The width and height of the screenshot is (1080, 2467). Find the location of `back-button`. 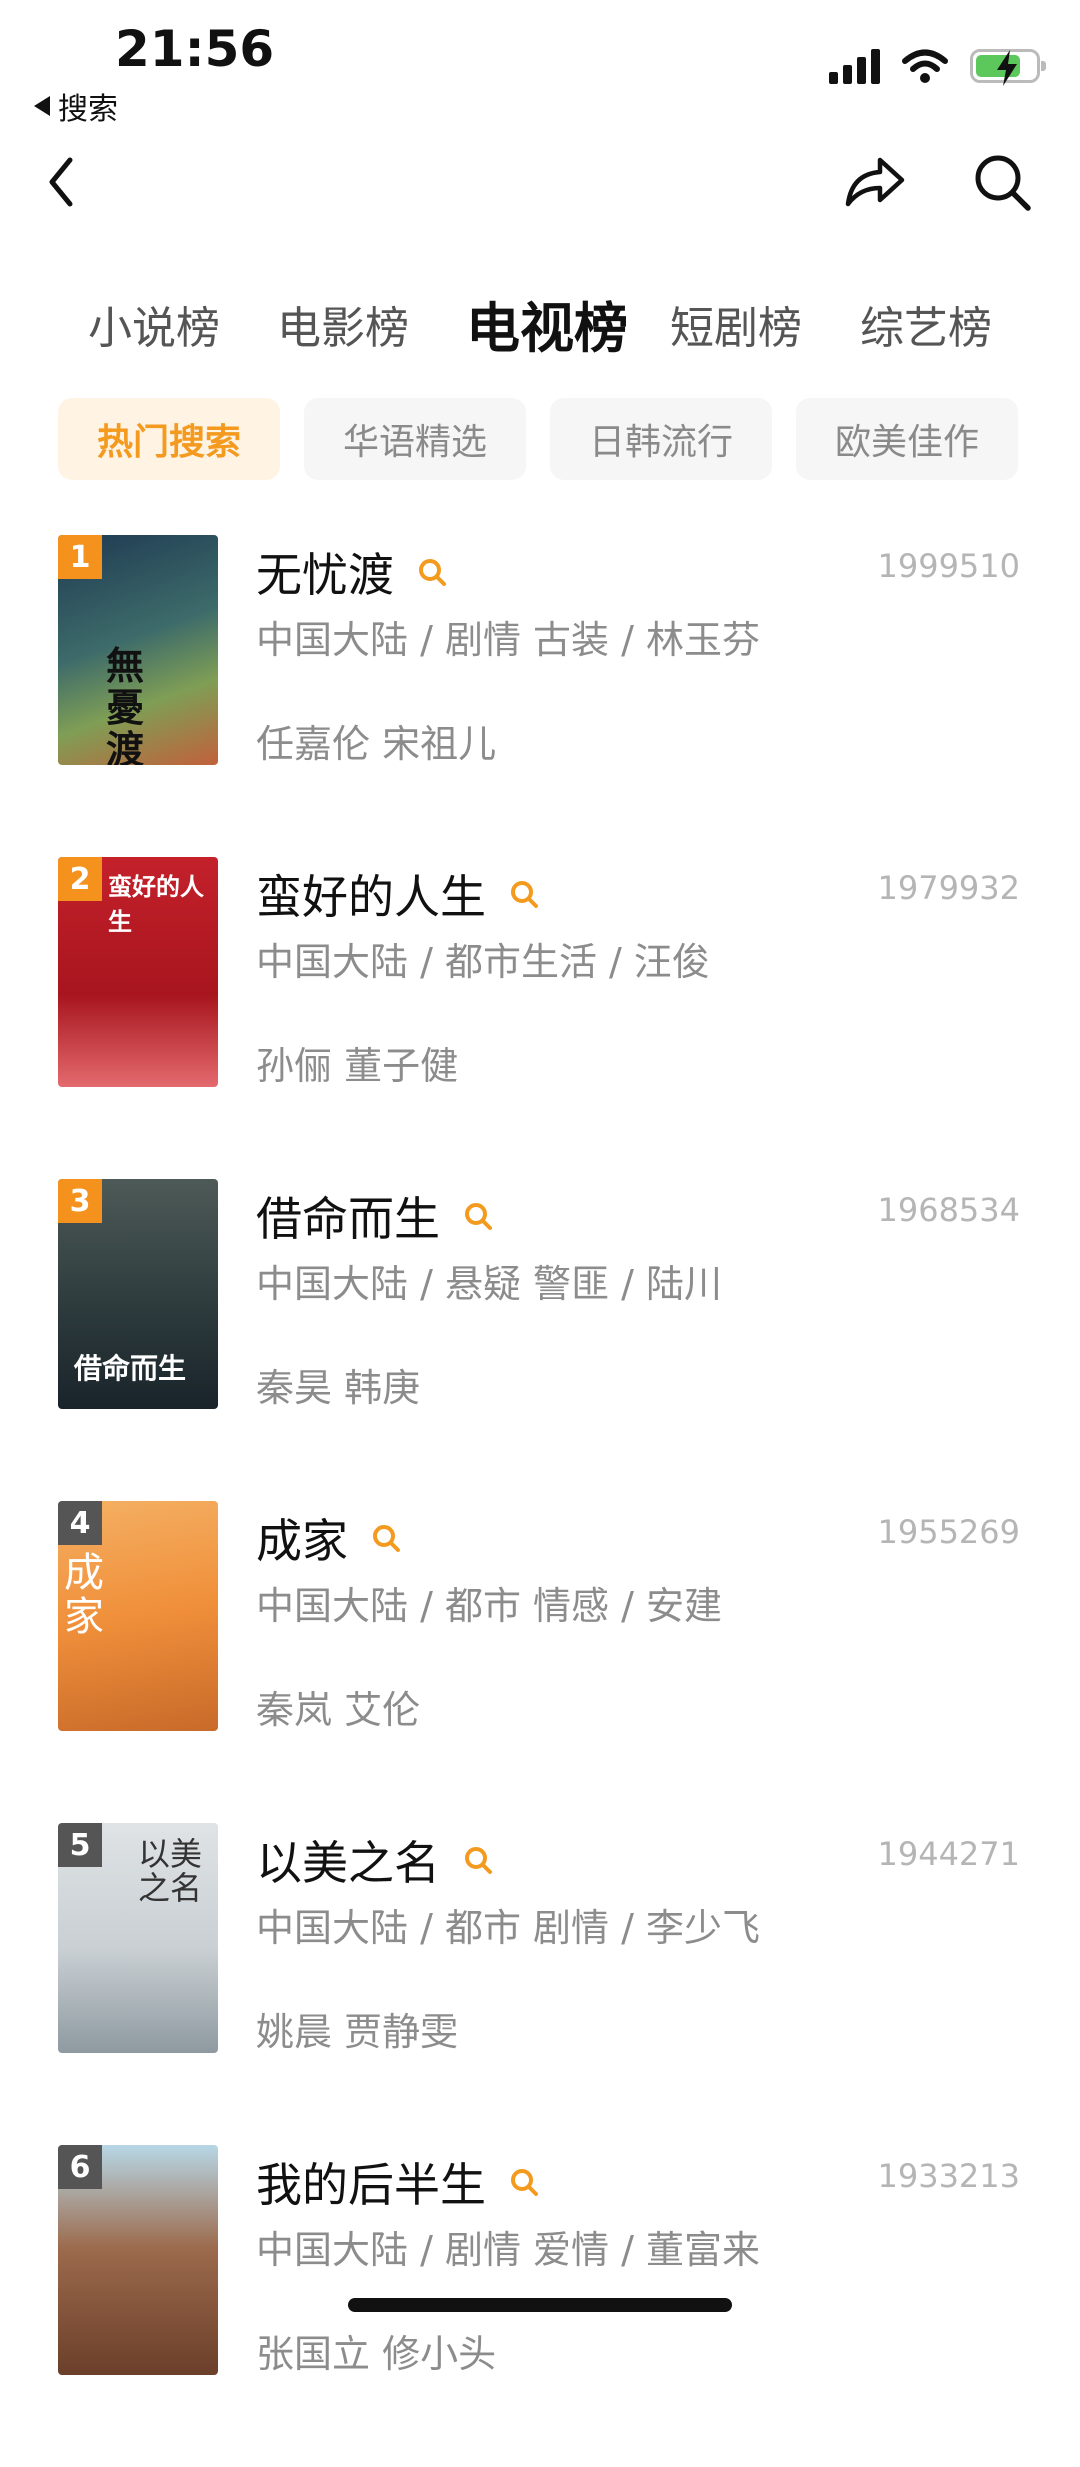

back-button is located at coordinates (62, 182).